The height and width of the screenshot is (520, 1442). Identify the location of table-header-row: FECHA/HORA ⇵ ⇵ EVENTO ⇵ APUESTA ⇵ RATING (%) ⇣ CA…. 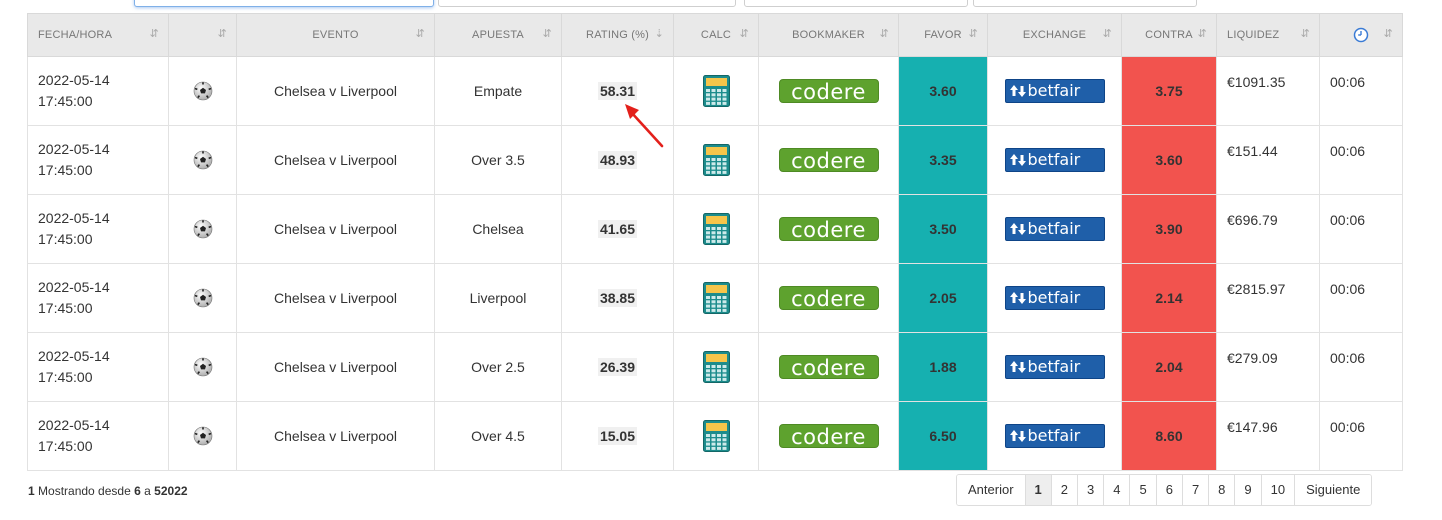
(715, 35).